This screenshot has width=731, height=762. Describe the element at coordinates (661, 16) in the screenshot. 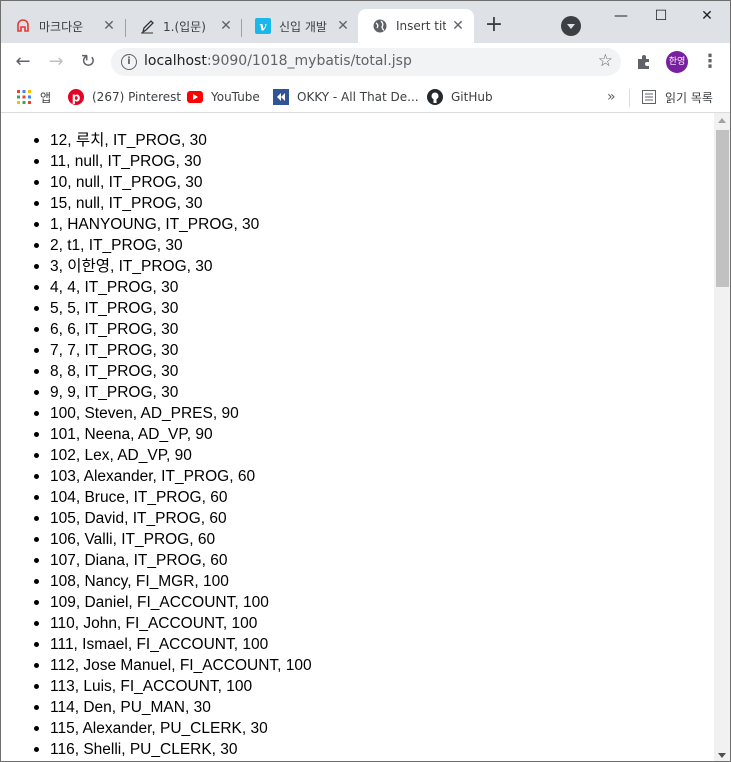

I see `maximize-button: ☐` at that location.